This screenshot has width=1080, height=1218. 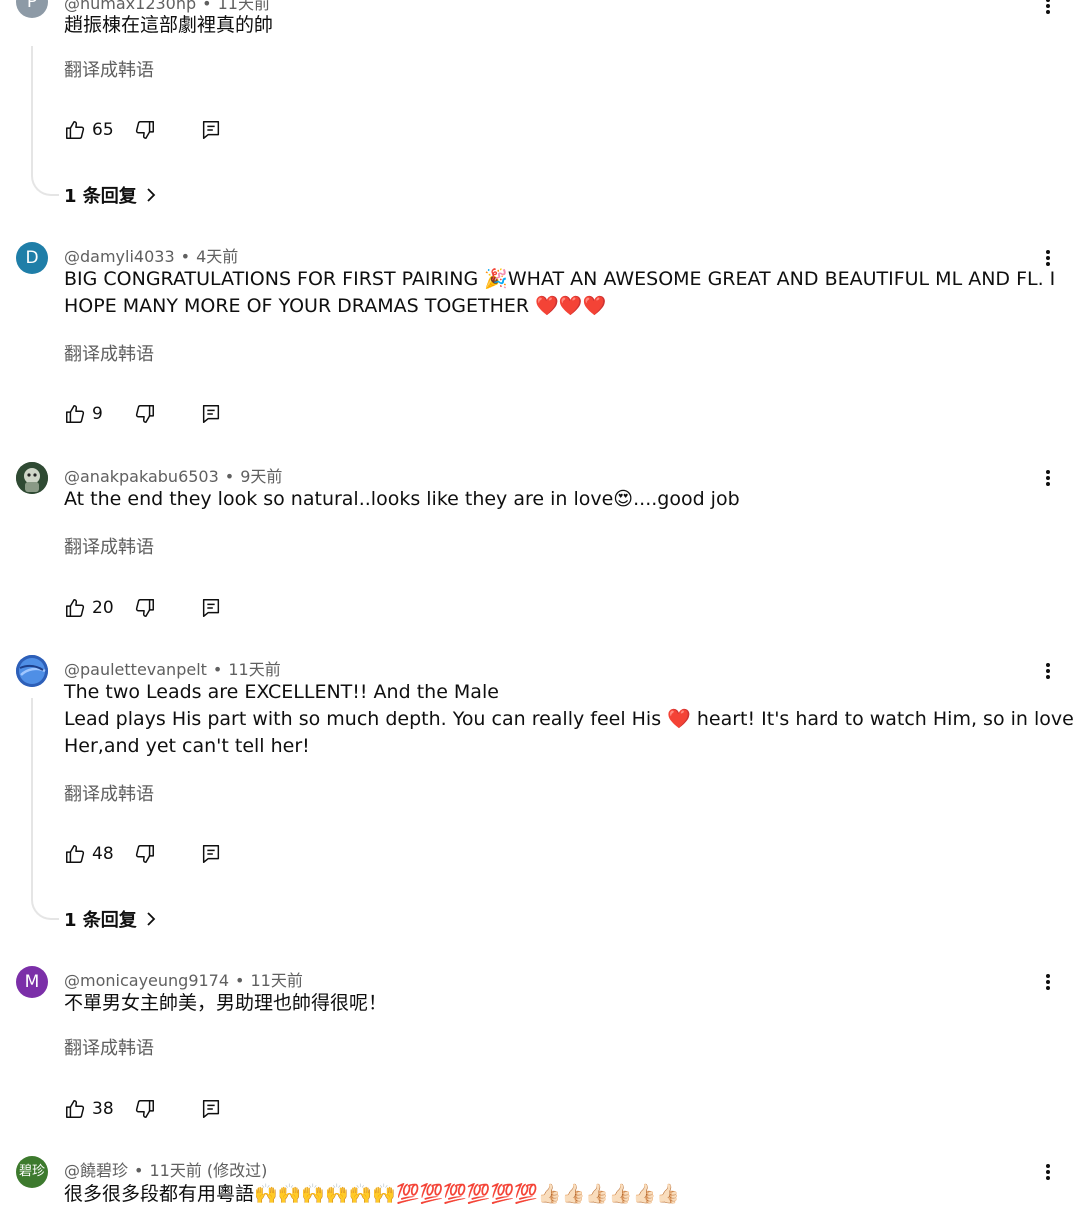 What do you see at coordinates (261, 476) in the screenshot?
I see `comment-time: 9天前` at bounding box center [261, 476].